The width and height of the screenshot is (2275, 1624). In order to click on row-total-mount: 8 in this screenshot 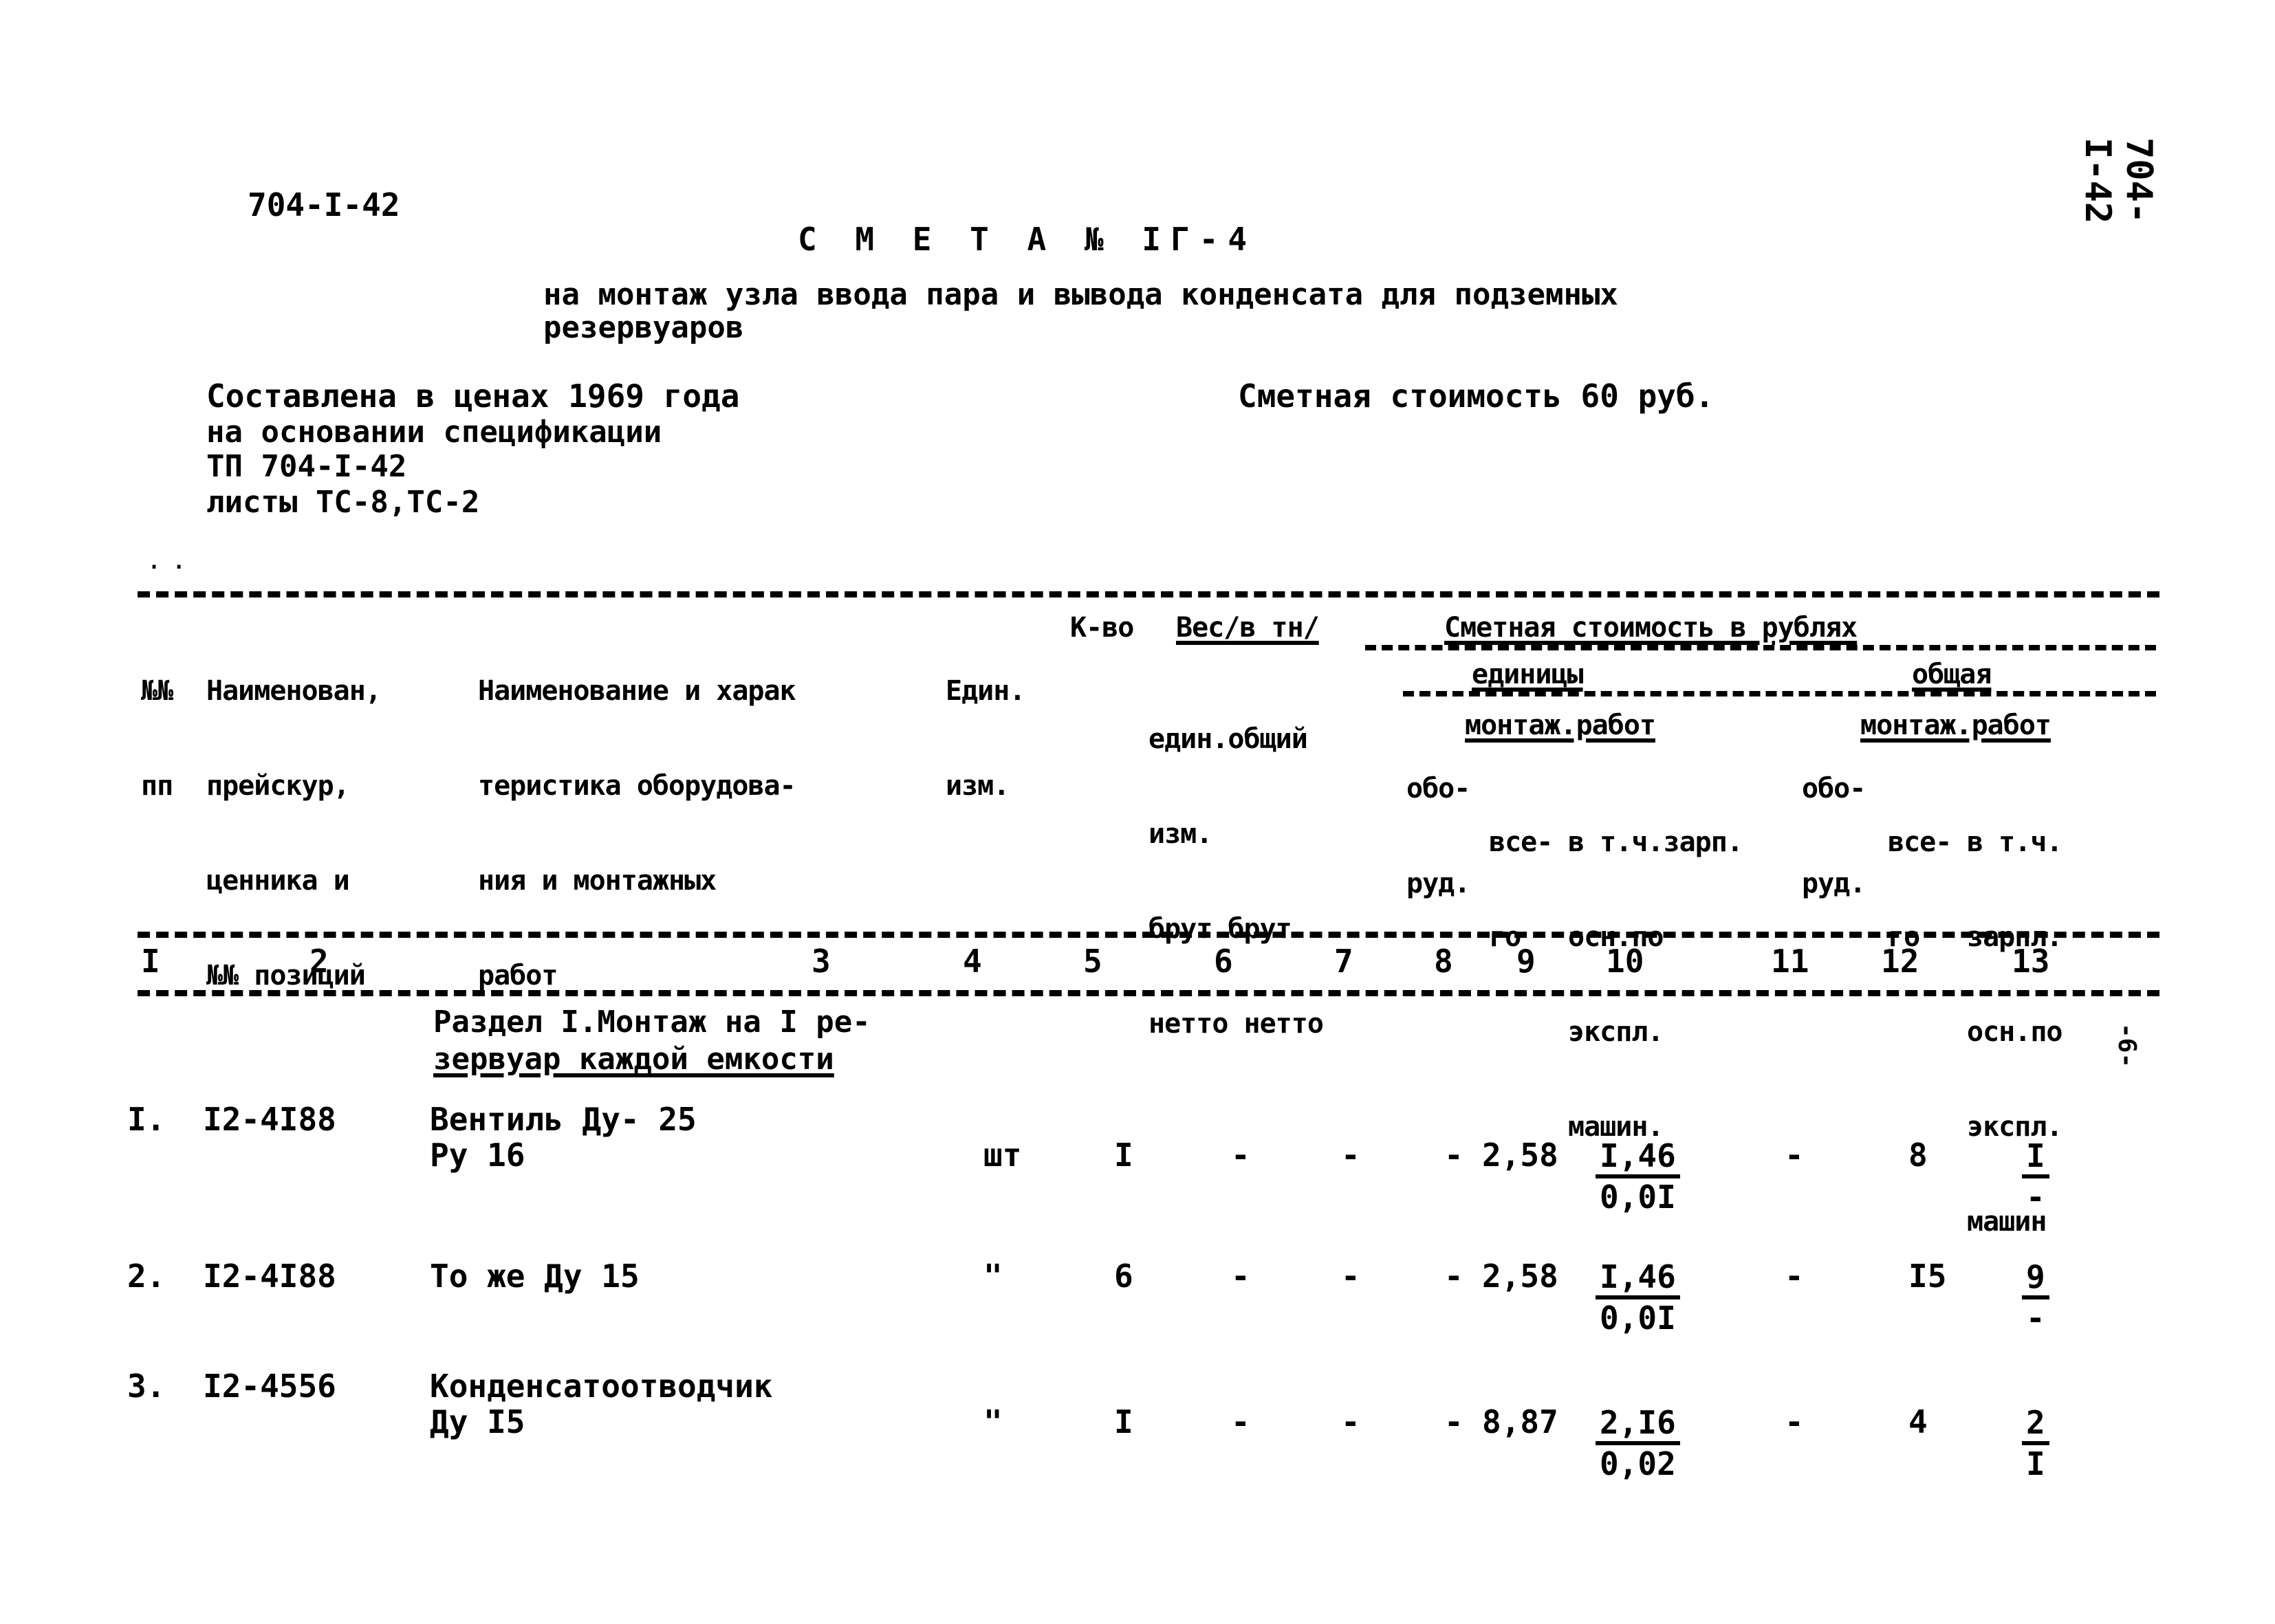, I will do `click(1918, 1155)`.